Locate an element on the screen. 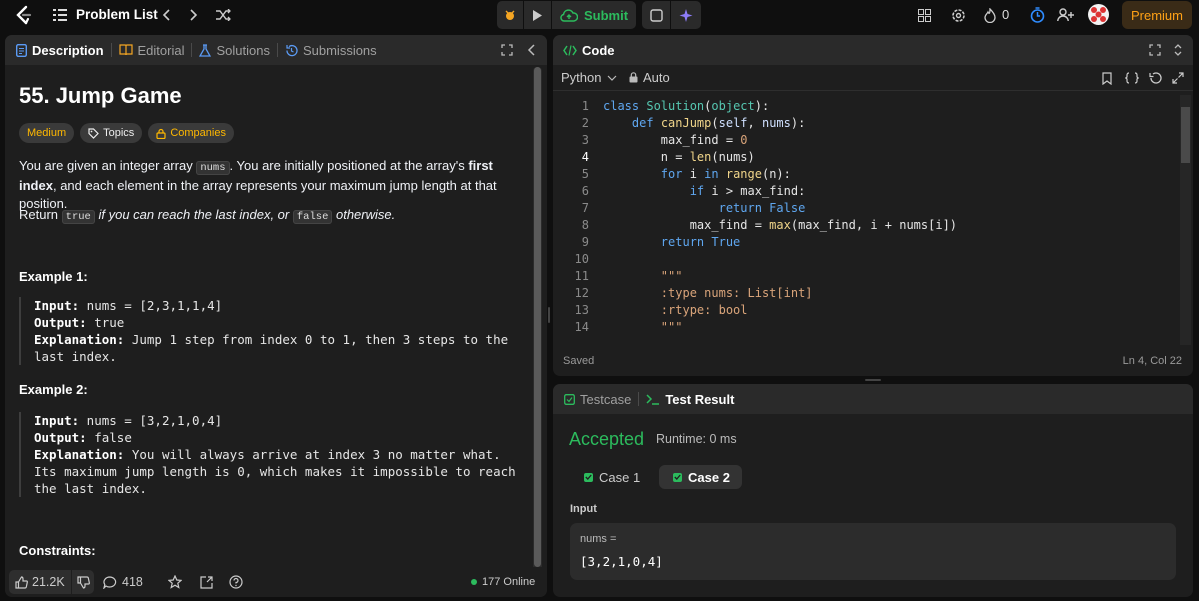 This screenshot has width=1199, height=601. collapse-left-icon is located at coordinates (531, 50).